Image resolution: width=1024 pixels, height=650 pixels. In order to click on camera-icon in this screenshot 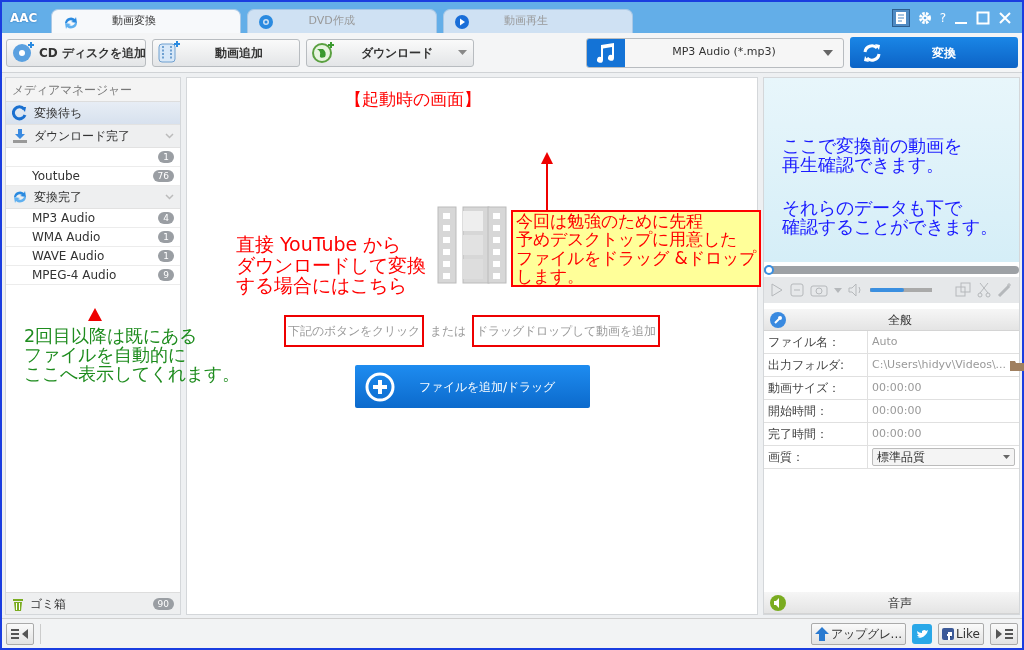, I will do `click(819, 290)`.